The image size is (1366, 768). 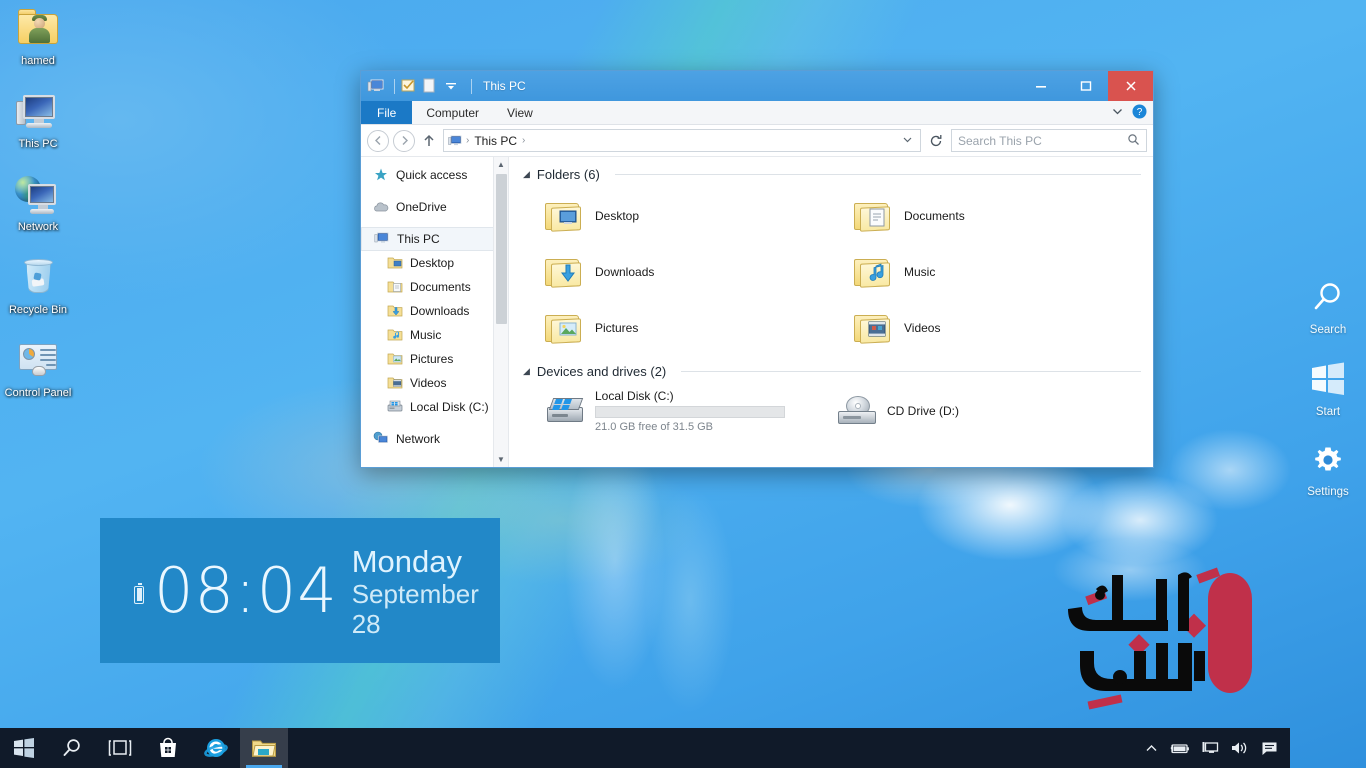 What do you see at coordinates (495, 141) in the screenshot?
I see `breadcrumb-this-pc: This PC` at bounding box center [495, 141].